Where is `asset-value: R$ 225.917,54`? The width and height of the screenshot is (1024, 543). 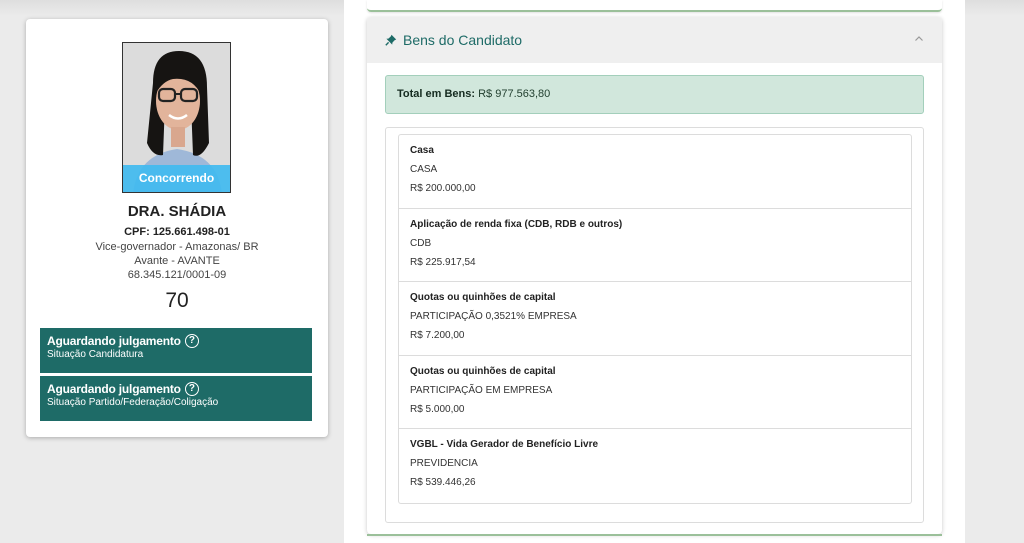
asset-value: R$ 225.917,54 is located at coordinates (443, 262).